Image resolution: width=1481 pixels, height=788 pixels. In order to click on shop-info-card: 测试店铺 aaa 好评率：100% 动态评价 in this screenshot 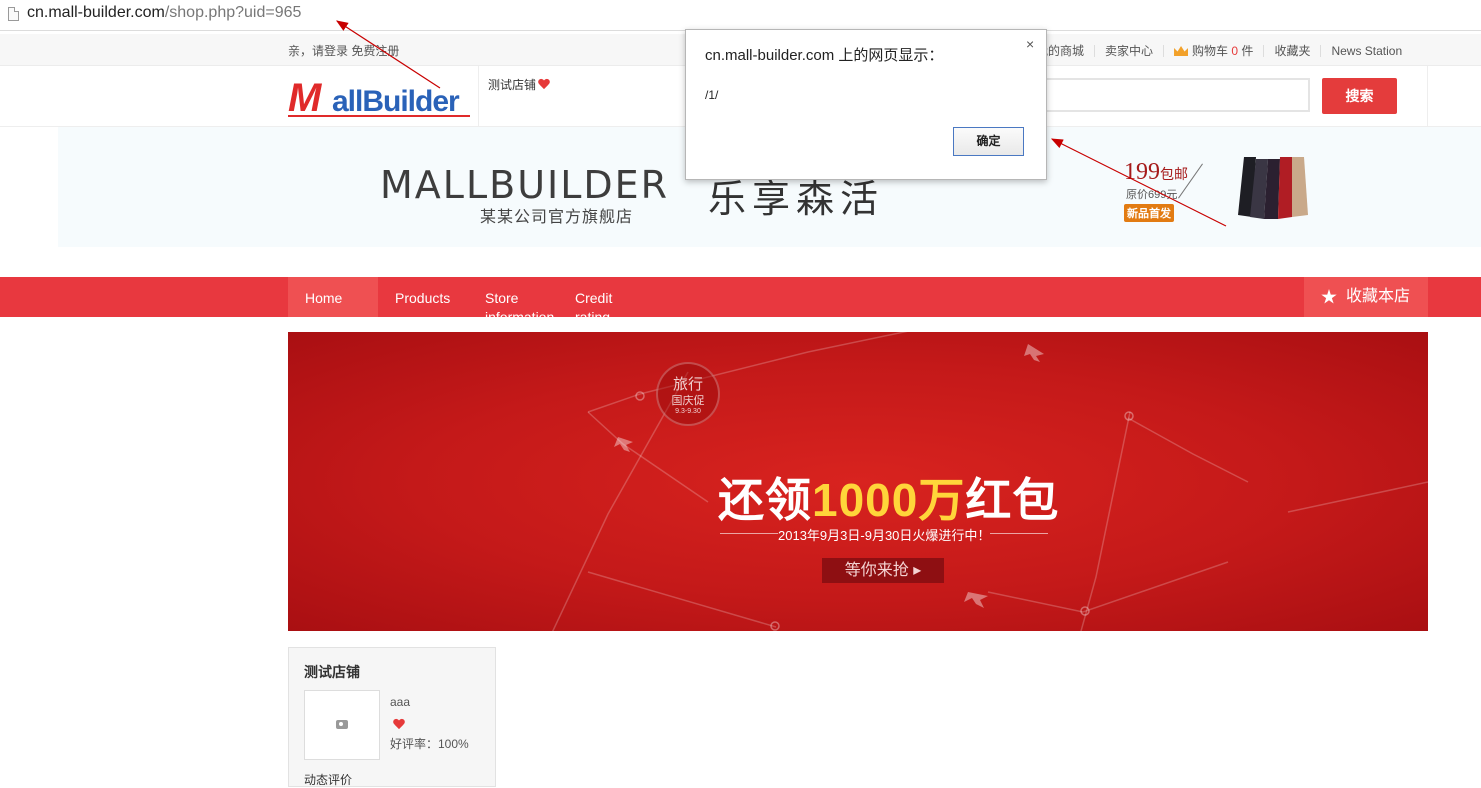, I will do `click(392, 717)`.